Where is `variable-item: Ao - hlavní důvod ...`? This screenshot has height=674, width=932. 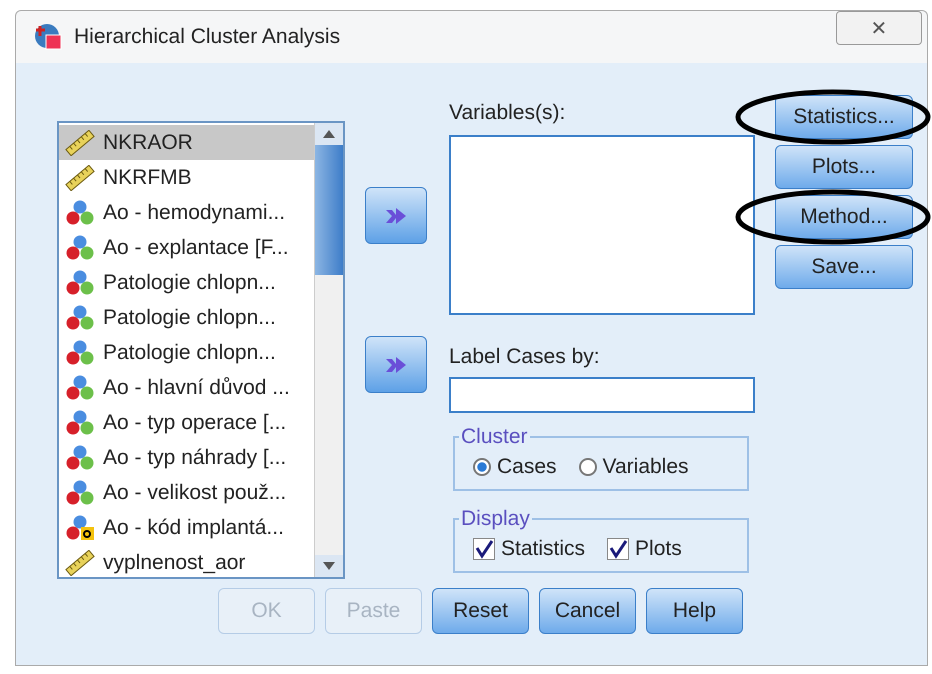
variable-item: Ao - hlavní důvod ... is located at coordinates (186, 387).